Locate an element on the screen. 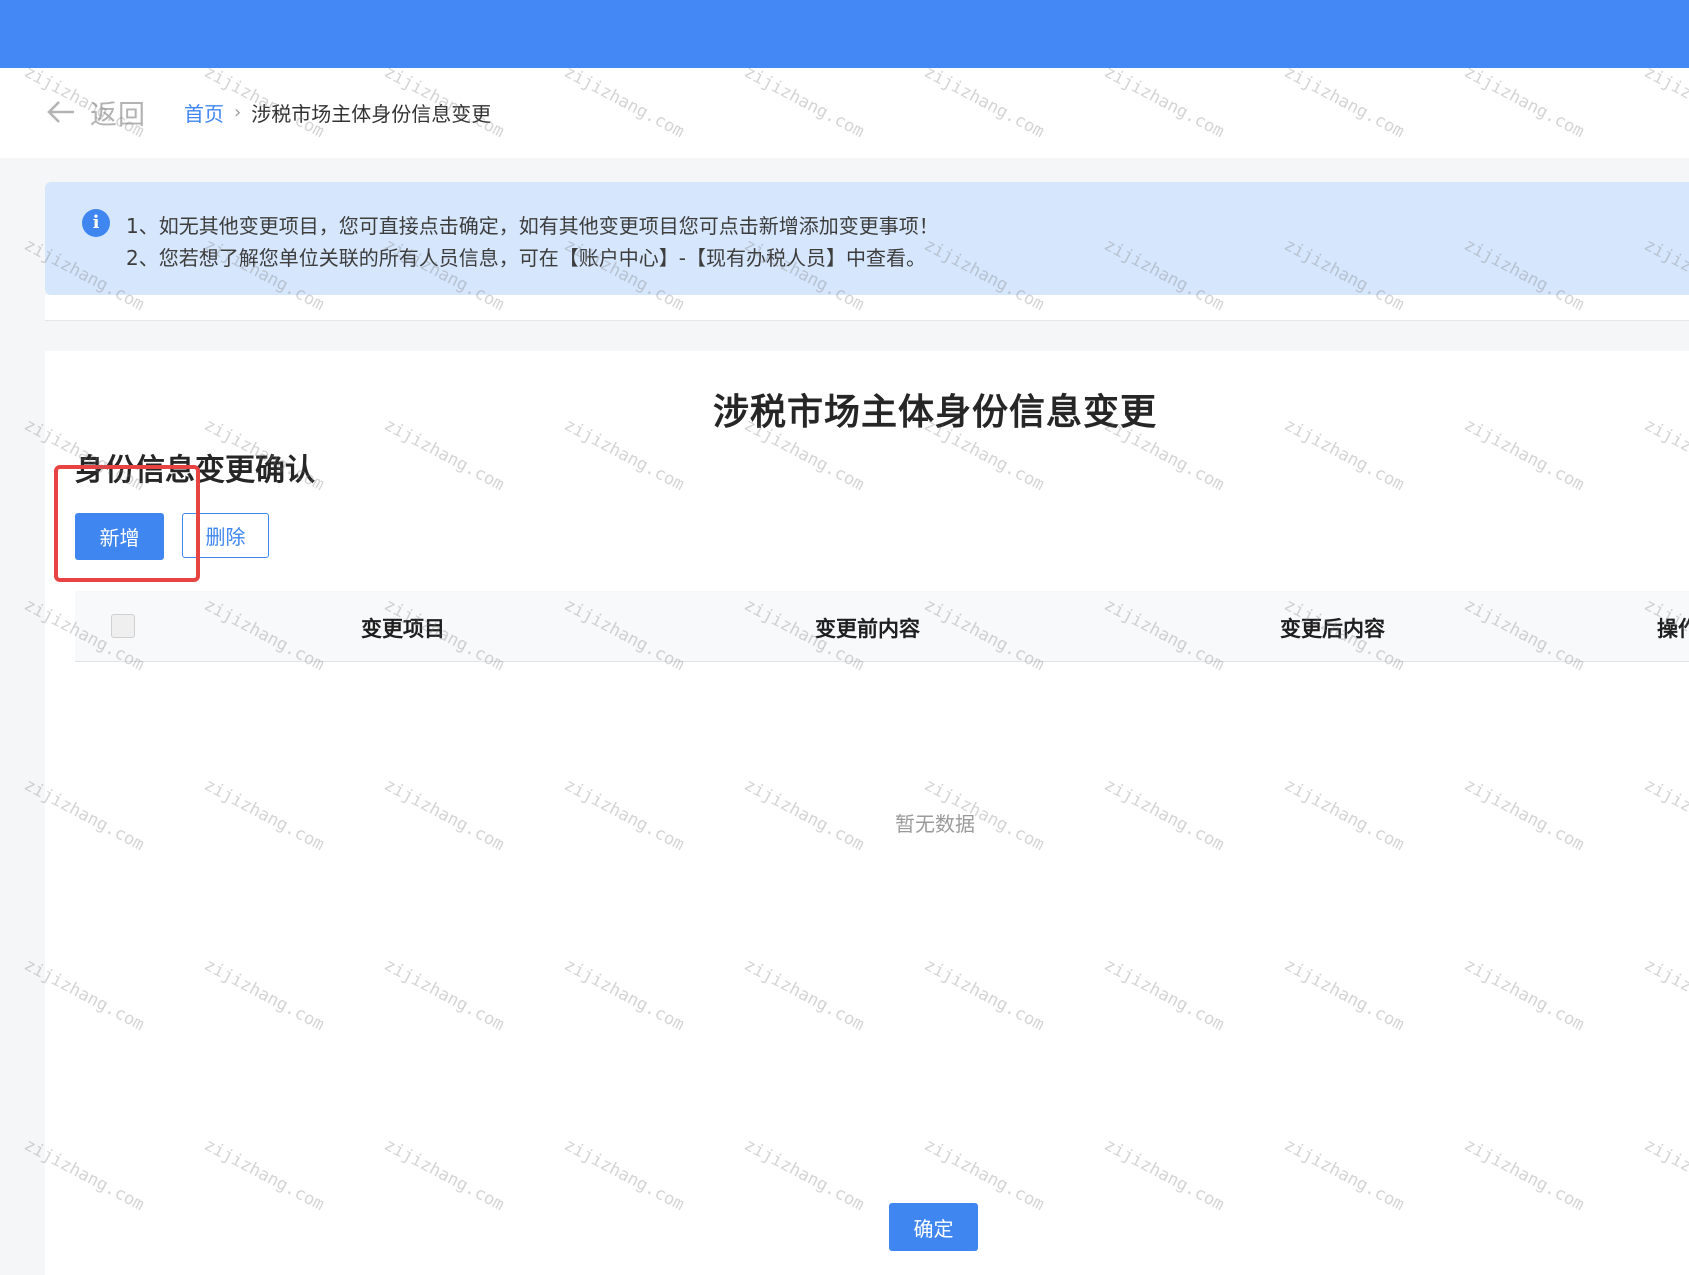  select-all-checkbox is located at coordinates (123, 626).